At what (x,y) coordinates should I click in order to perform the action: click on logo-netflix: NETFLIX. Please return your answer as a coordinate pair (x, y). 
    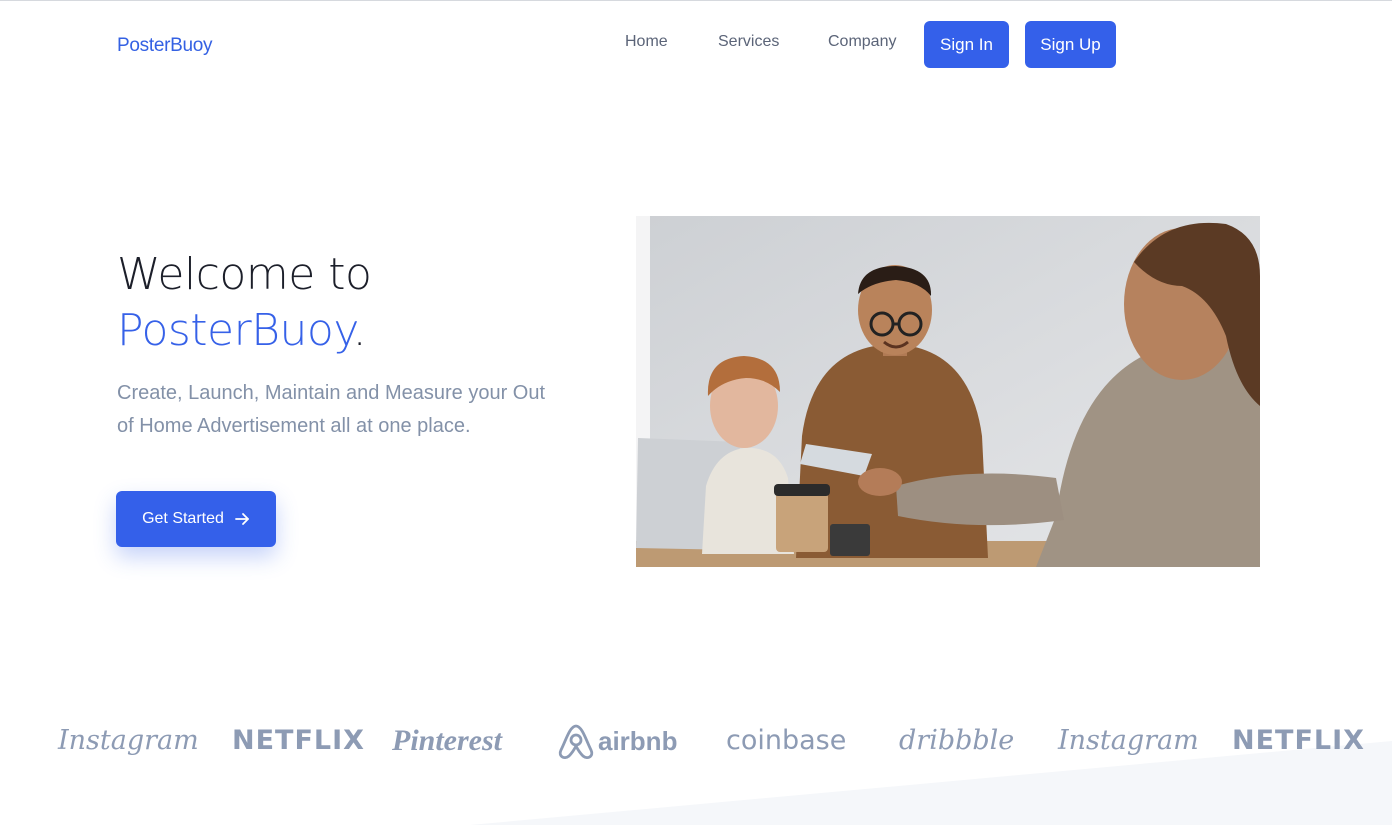
    Looking at the image, I should click on (298, 740).